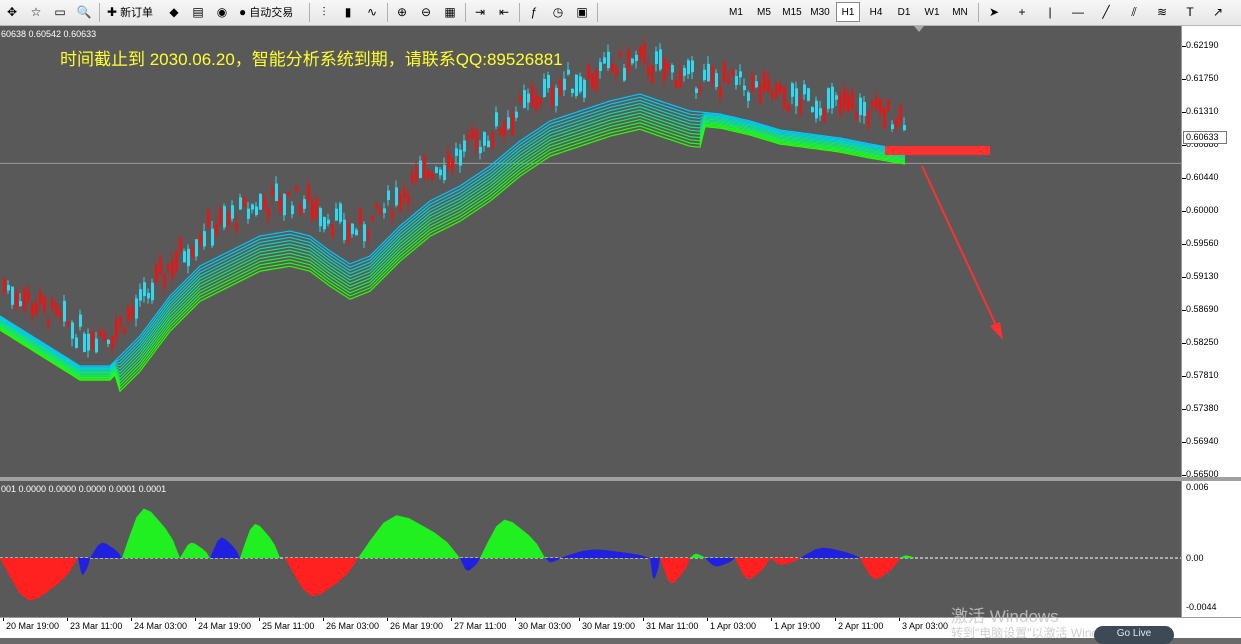 The width and height of the screenshot is (1241, 644). What do you see at coordinates (994, 12) in the screenshot?
I see `cursor-tool-icon: ➤` at bounding box center [994, 12].